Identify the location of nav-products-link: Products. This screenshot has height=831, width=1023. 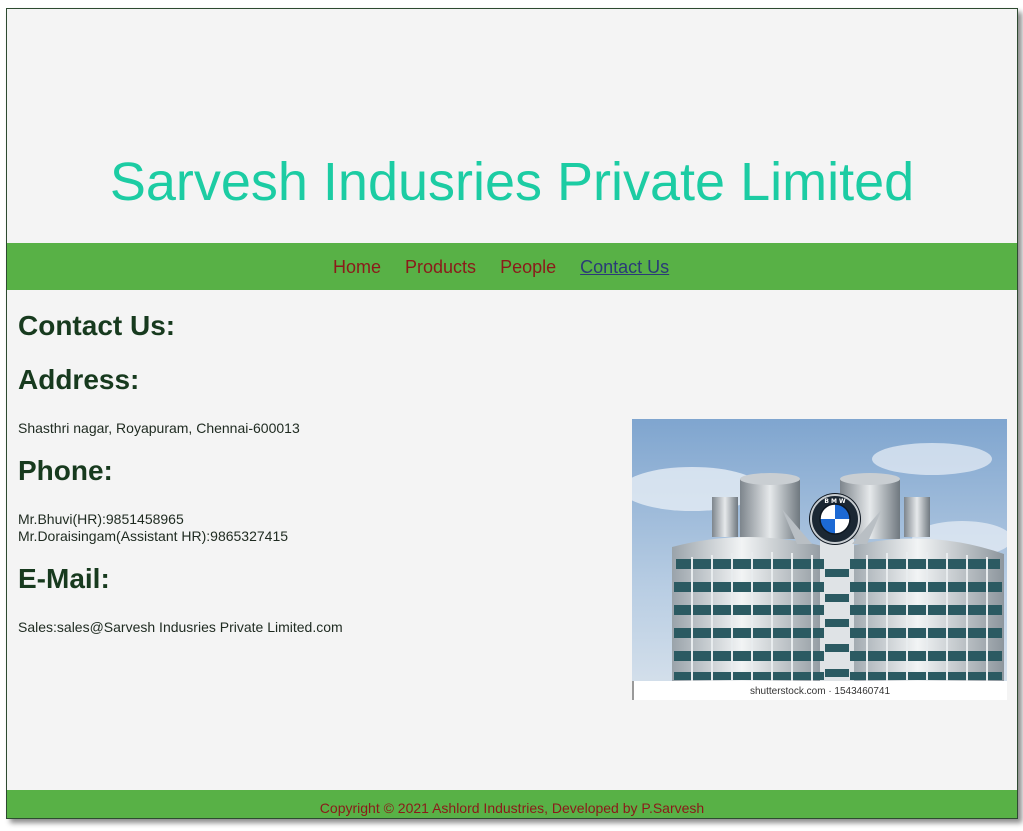
(440, 267).